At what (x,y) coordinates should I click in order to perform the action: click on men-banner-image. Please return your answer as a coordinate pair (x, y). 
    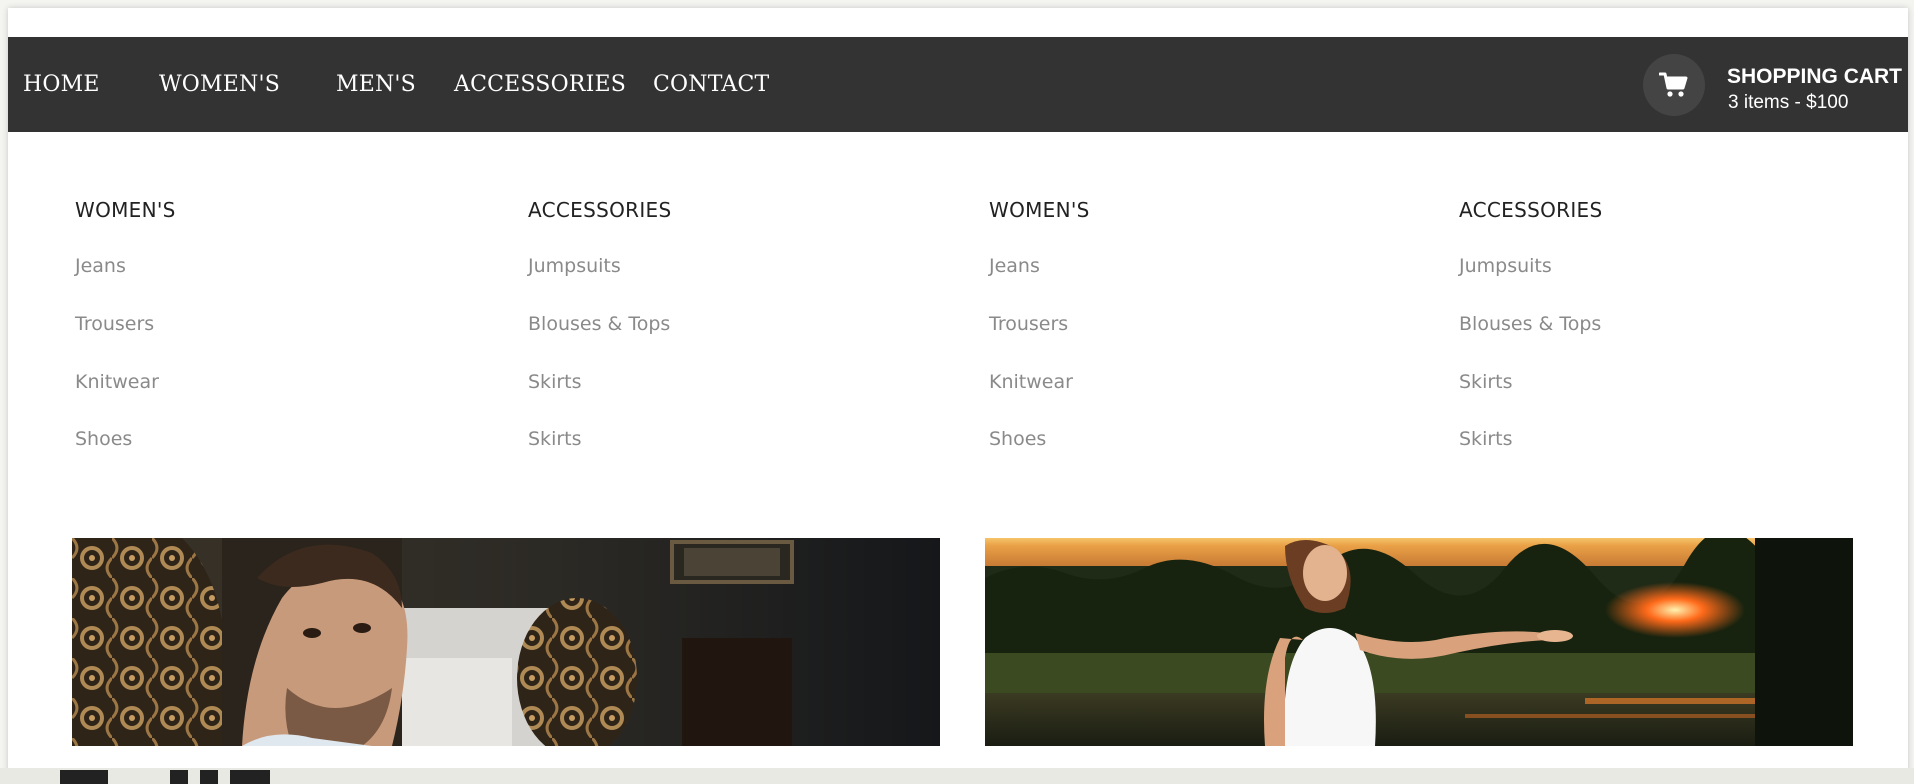
    Looking at the image, I should click on (506, 642).